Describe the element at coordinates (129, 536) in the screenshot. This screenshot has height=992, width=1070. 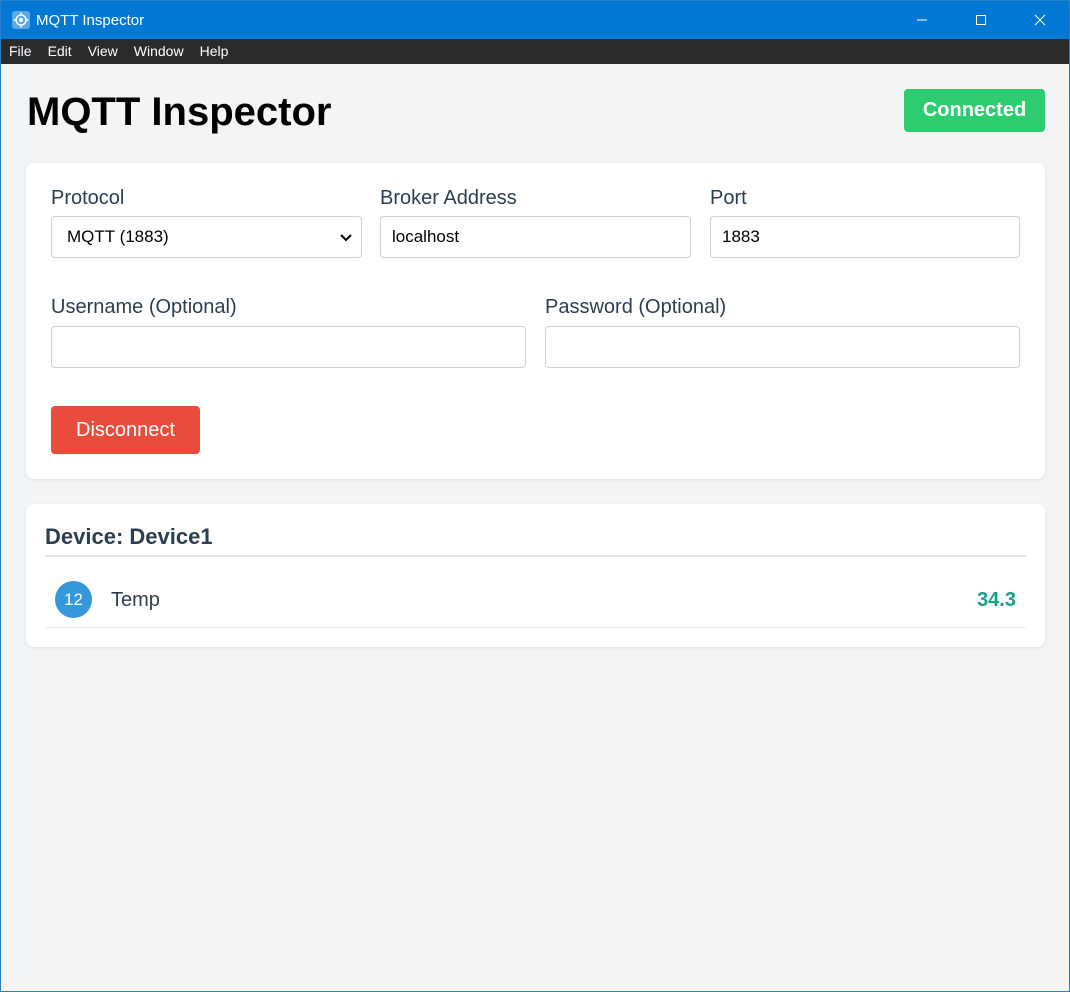
I see `device-title: Device: Device1` at that location.